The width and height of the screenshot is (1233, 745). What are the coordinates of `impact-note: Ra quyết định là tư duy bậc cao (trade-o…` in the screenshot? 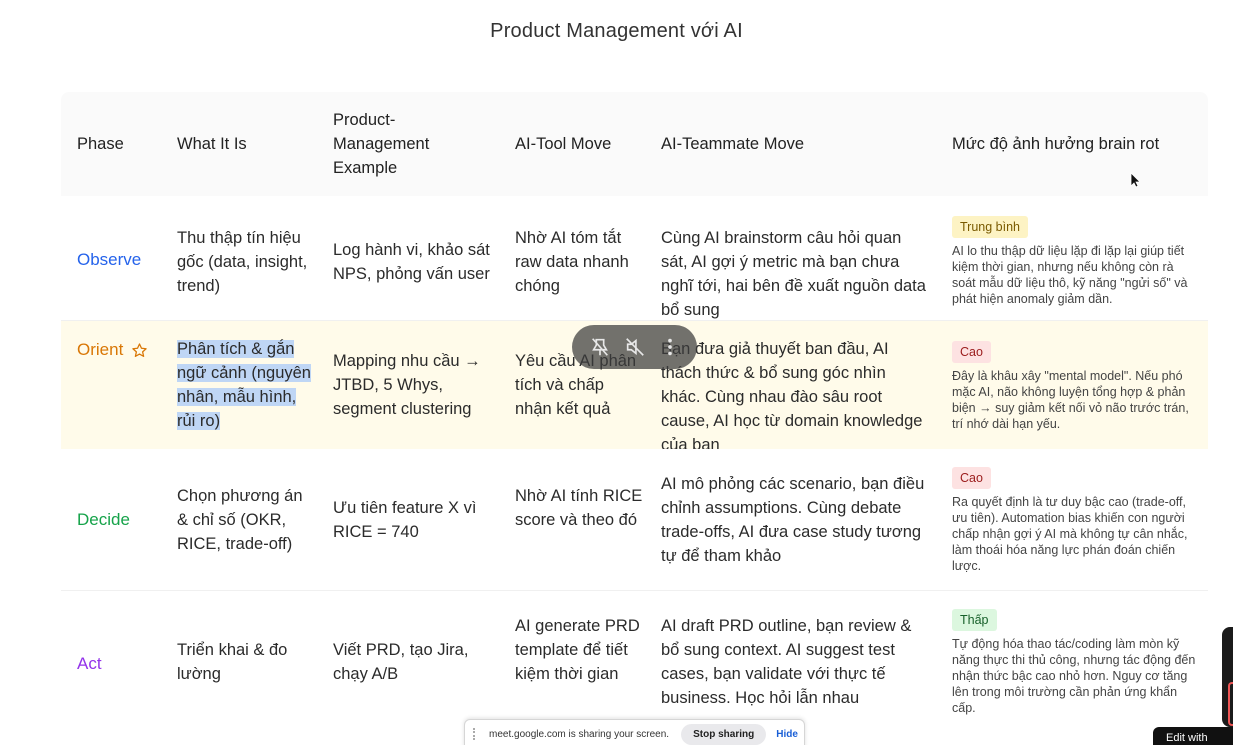 It's located at (1070, 534).